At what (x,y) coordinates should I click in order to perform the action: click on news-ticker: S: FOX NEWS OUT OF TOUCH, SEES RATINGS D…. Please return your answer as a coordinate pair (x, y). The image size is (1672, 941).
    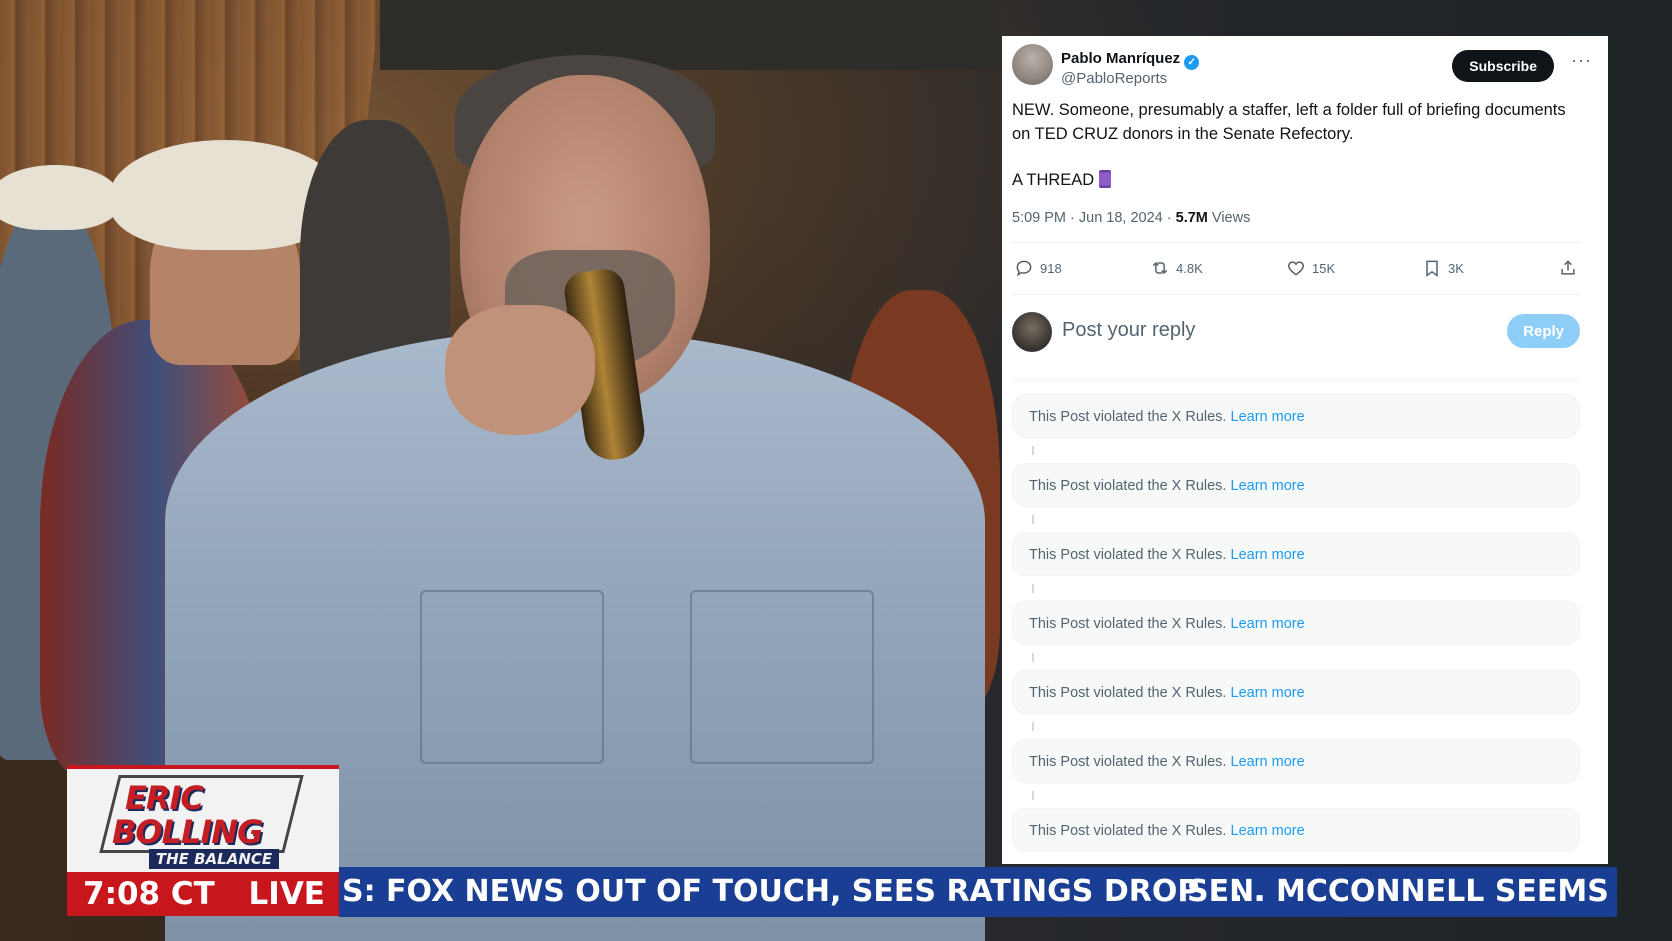
    Looking at the image, I should click on (978, 892).